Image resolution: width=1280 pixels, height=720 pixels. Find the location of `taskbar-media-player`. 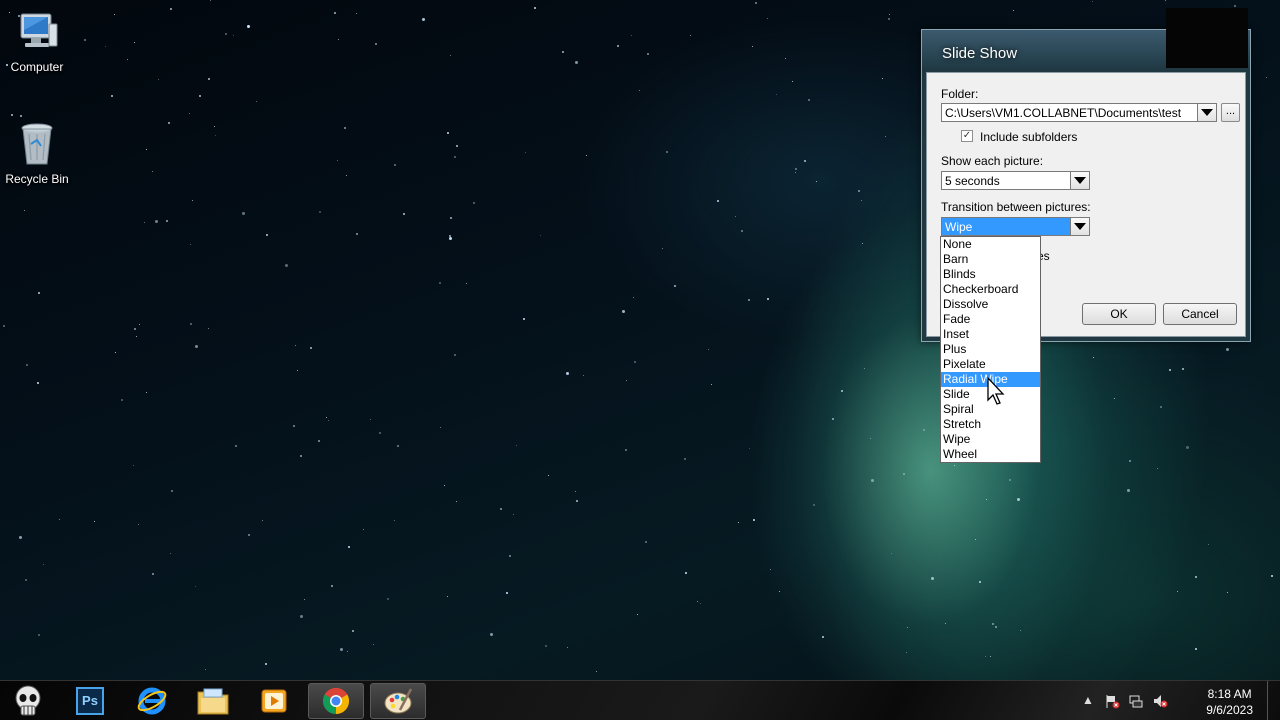

taskbar-media-player is located at coordinates (274, 701).